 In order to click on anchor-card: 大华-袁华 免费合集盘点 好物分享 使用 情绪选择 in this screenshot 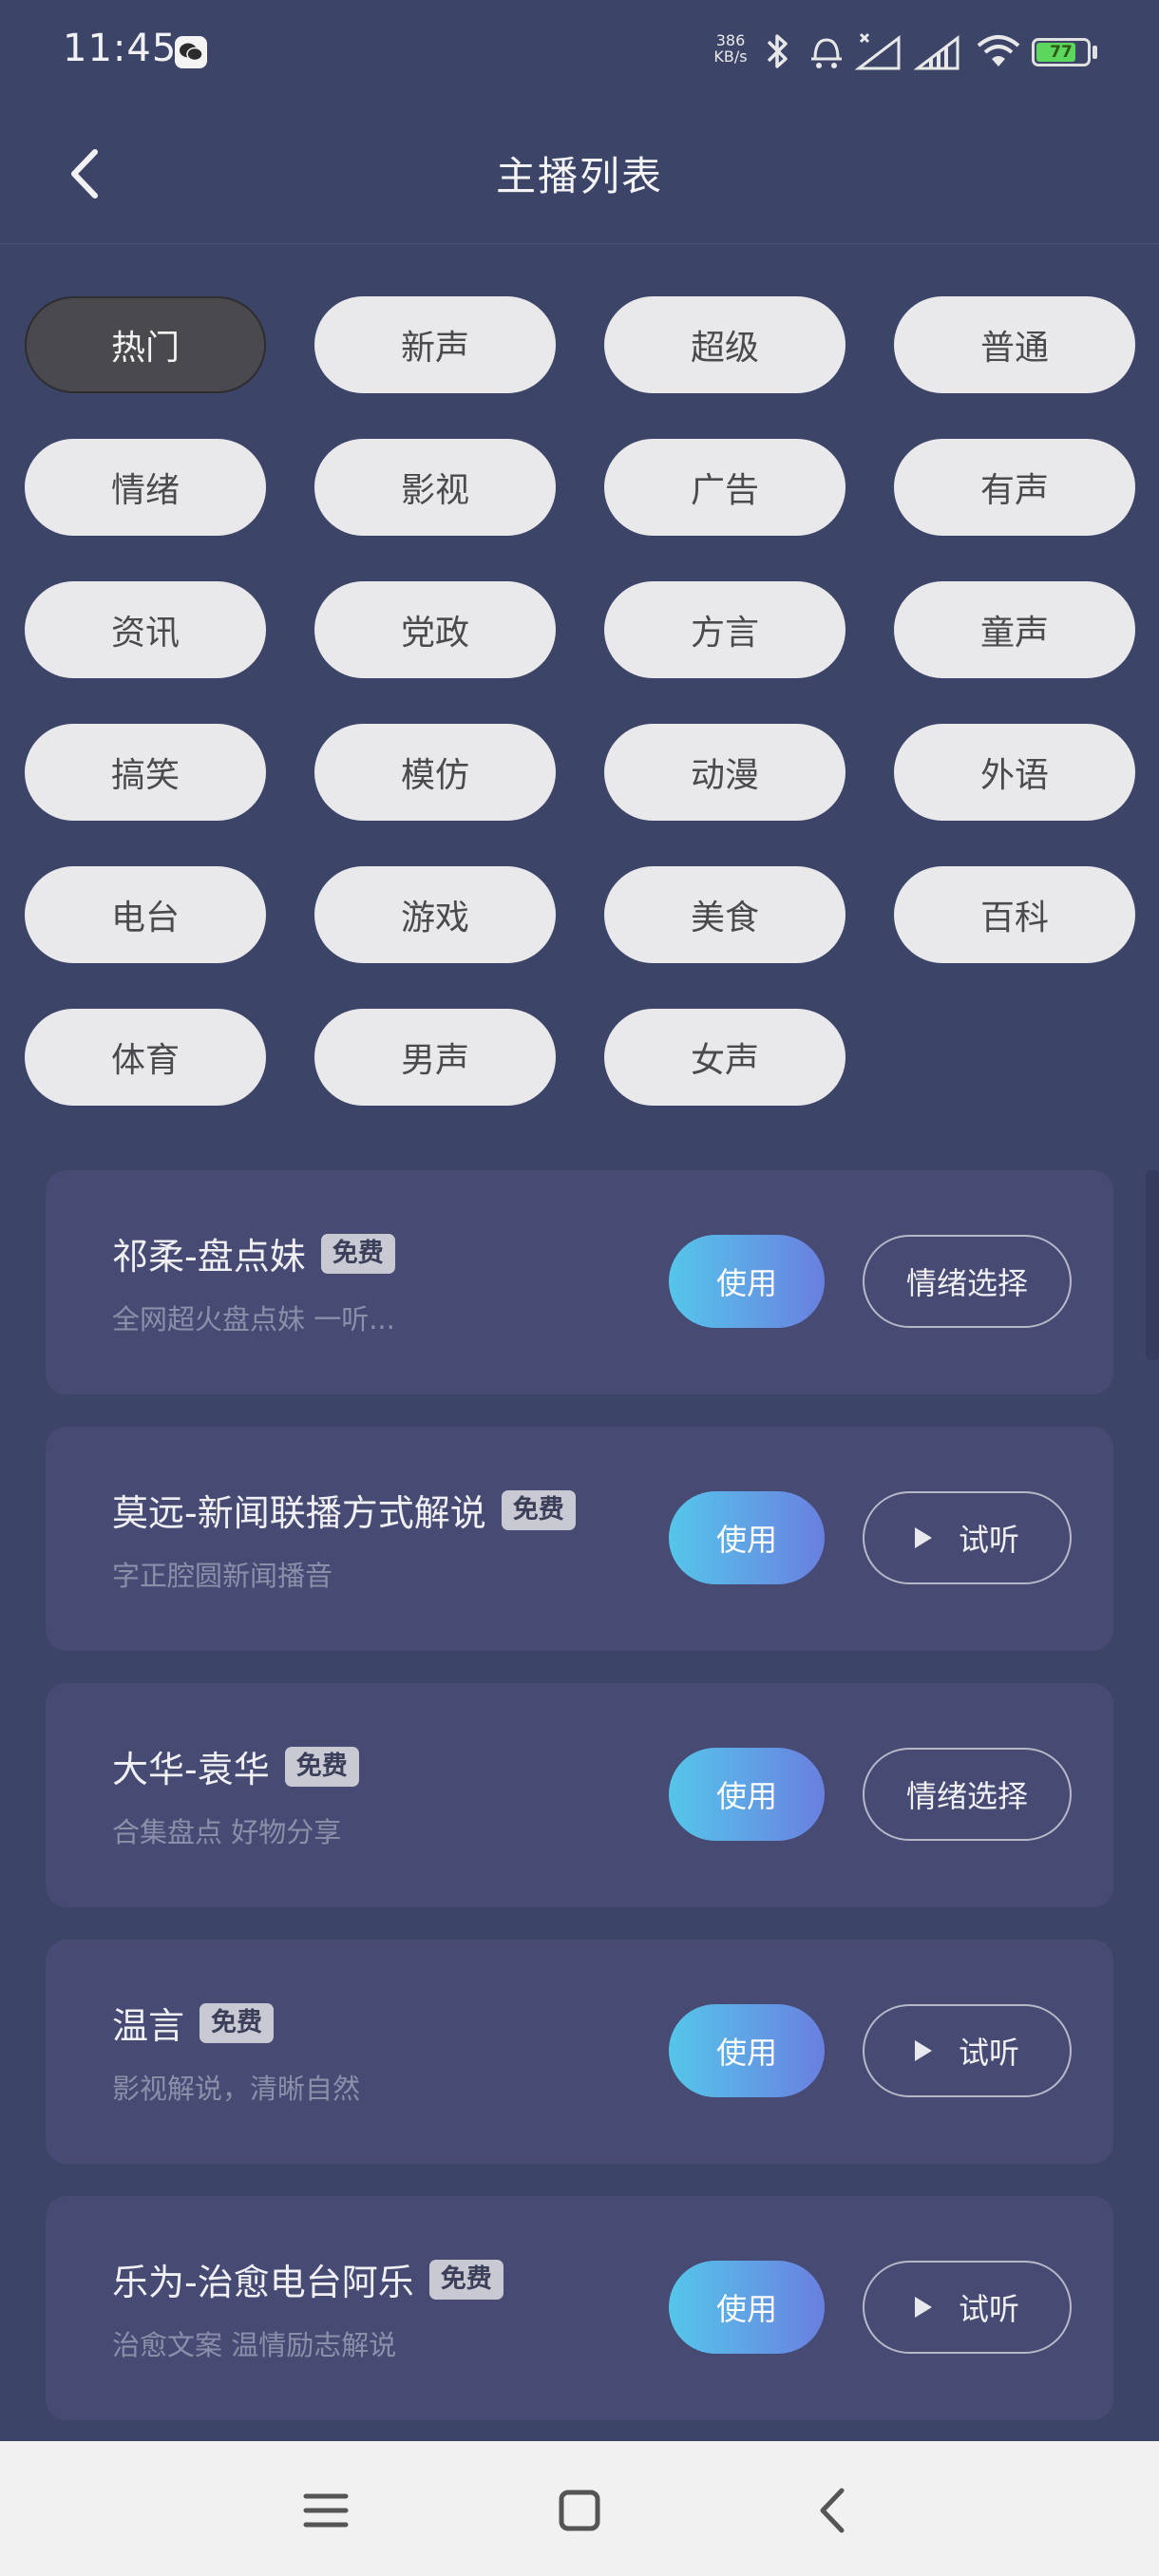, I will do `click(579, 1795)`.